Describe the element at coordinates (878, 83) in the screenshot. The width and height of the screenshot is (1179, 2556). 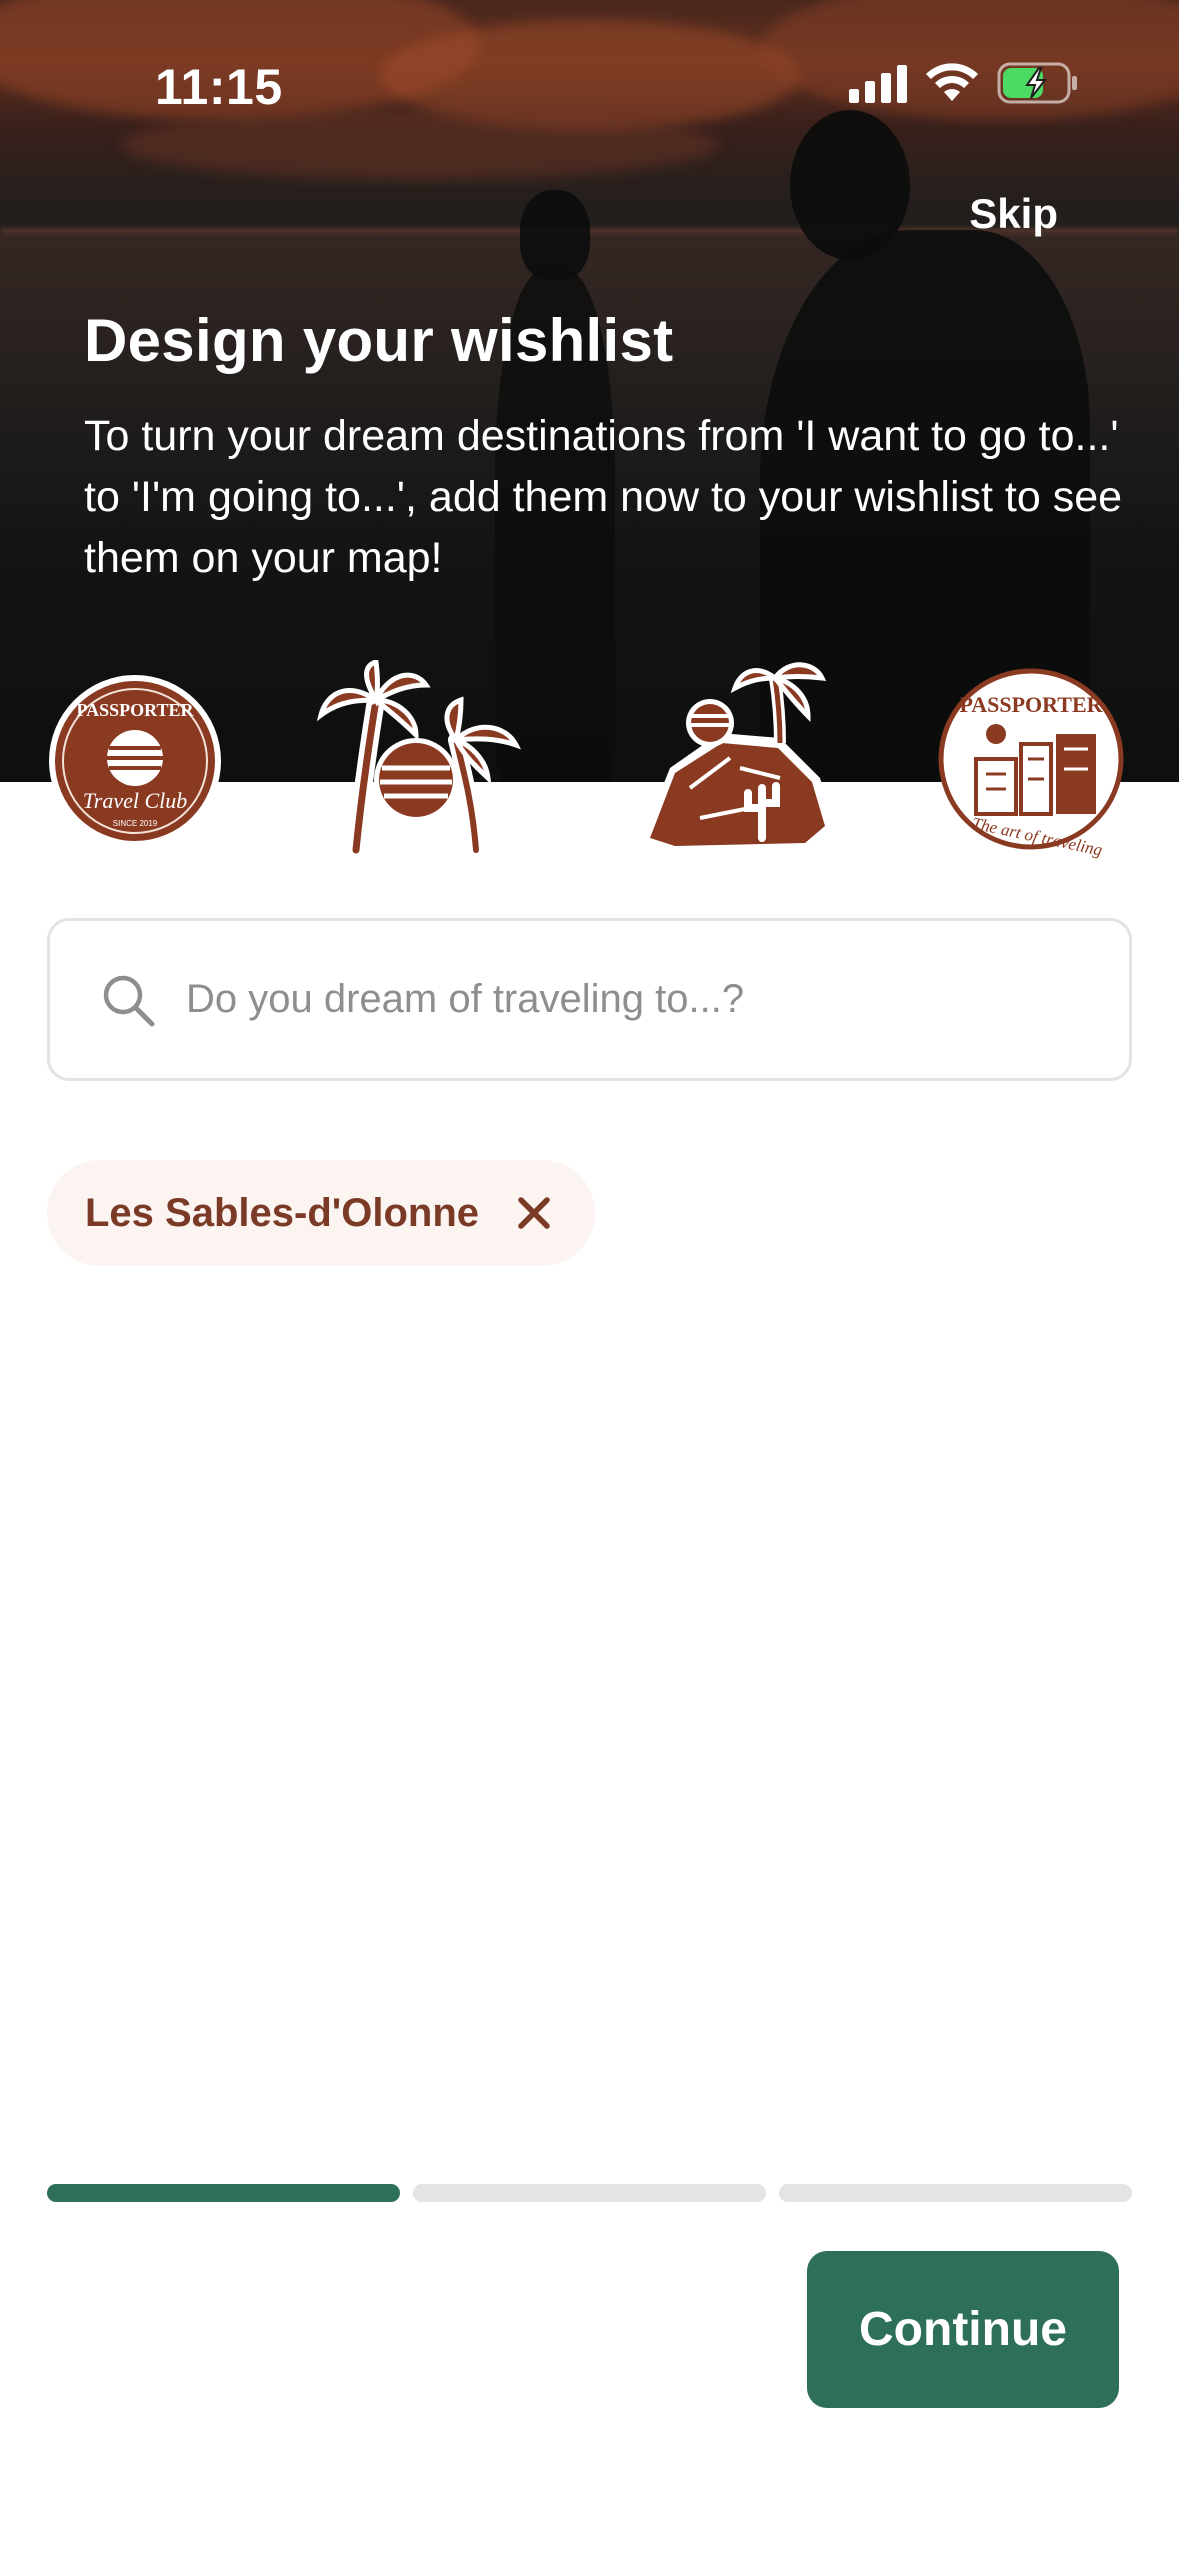
I see `cellular-signal-icon` at that location.